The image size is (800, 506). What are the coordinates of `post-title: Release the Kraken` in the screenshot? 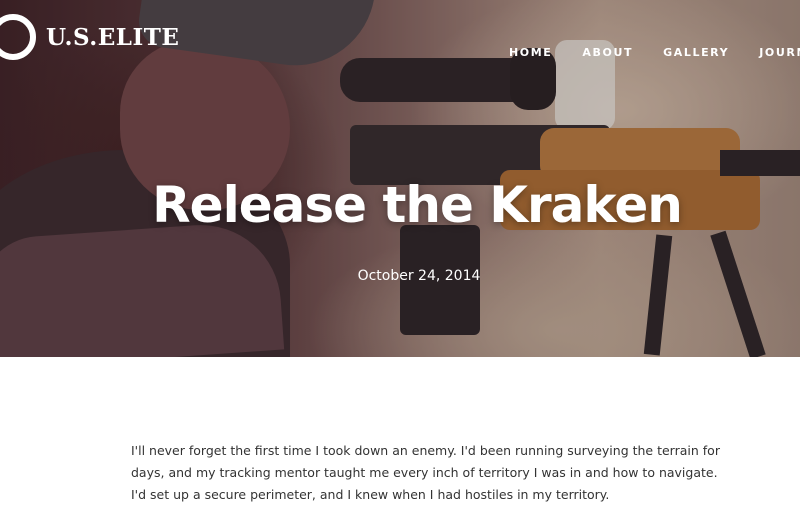 It's located at (417, 205).